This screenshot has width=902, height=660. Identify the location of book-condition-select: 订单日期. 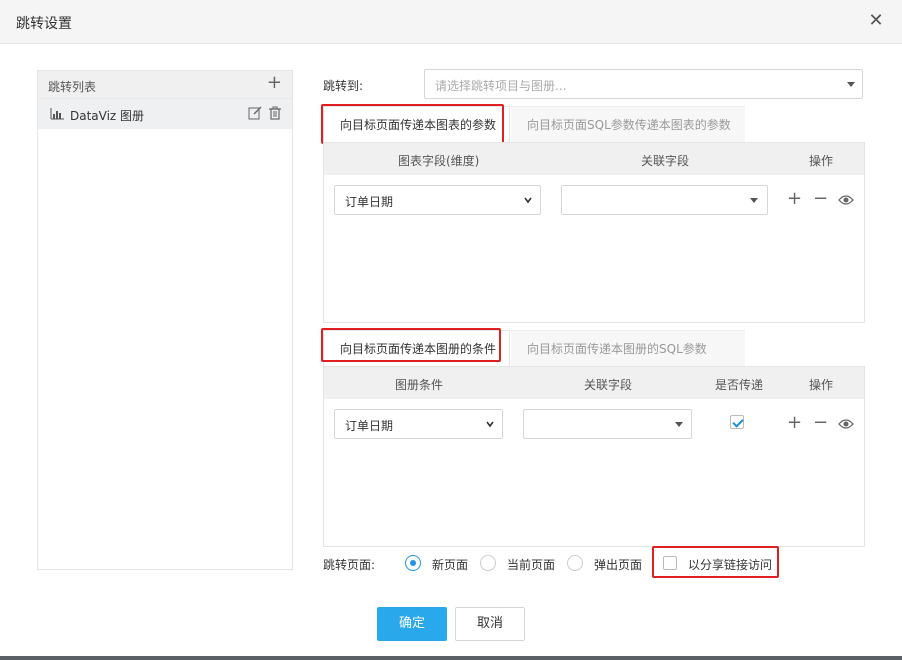
(418, 424).